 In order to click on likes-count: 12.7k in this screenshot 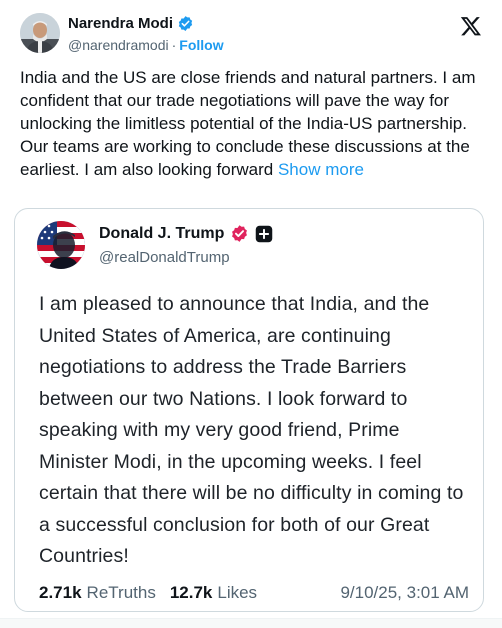, I will do `click(191, 592)`.